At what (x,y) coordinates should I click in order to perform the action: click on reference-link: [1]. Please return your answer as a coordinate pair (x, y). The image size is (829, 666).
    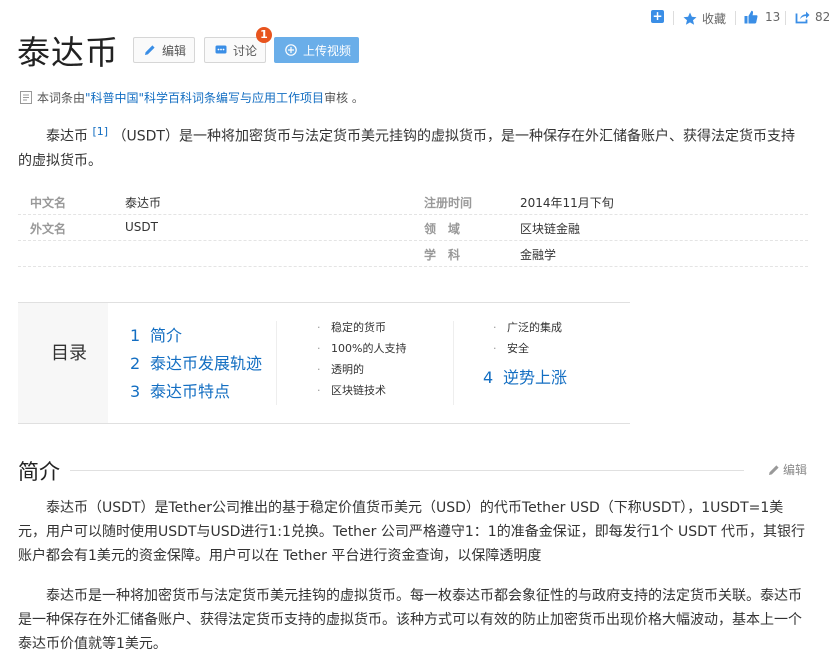
    Looking at the image, I should click on (100, 131).